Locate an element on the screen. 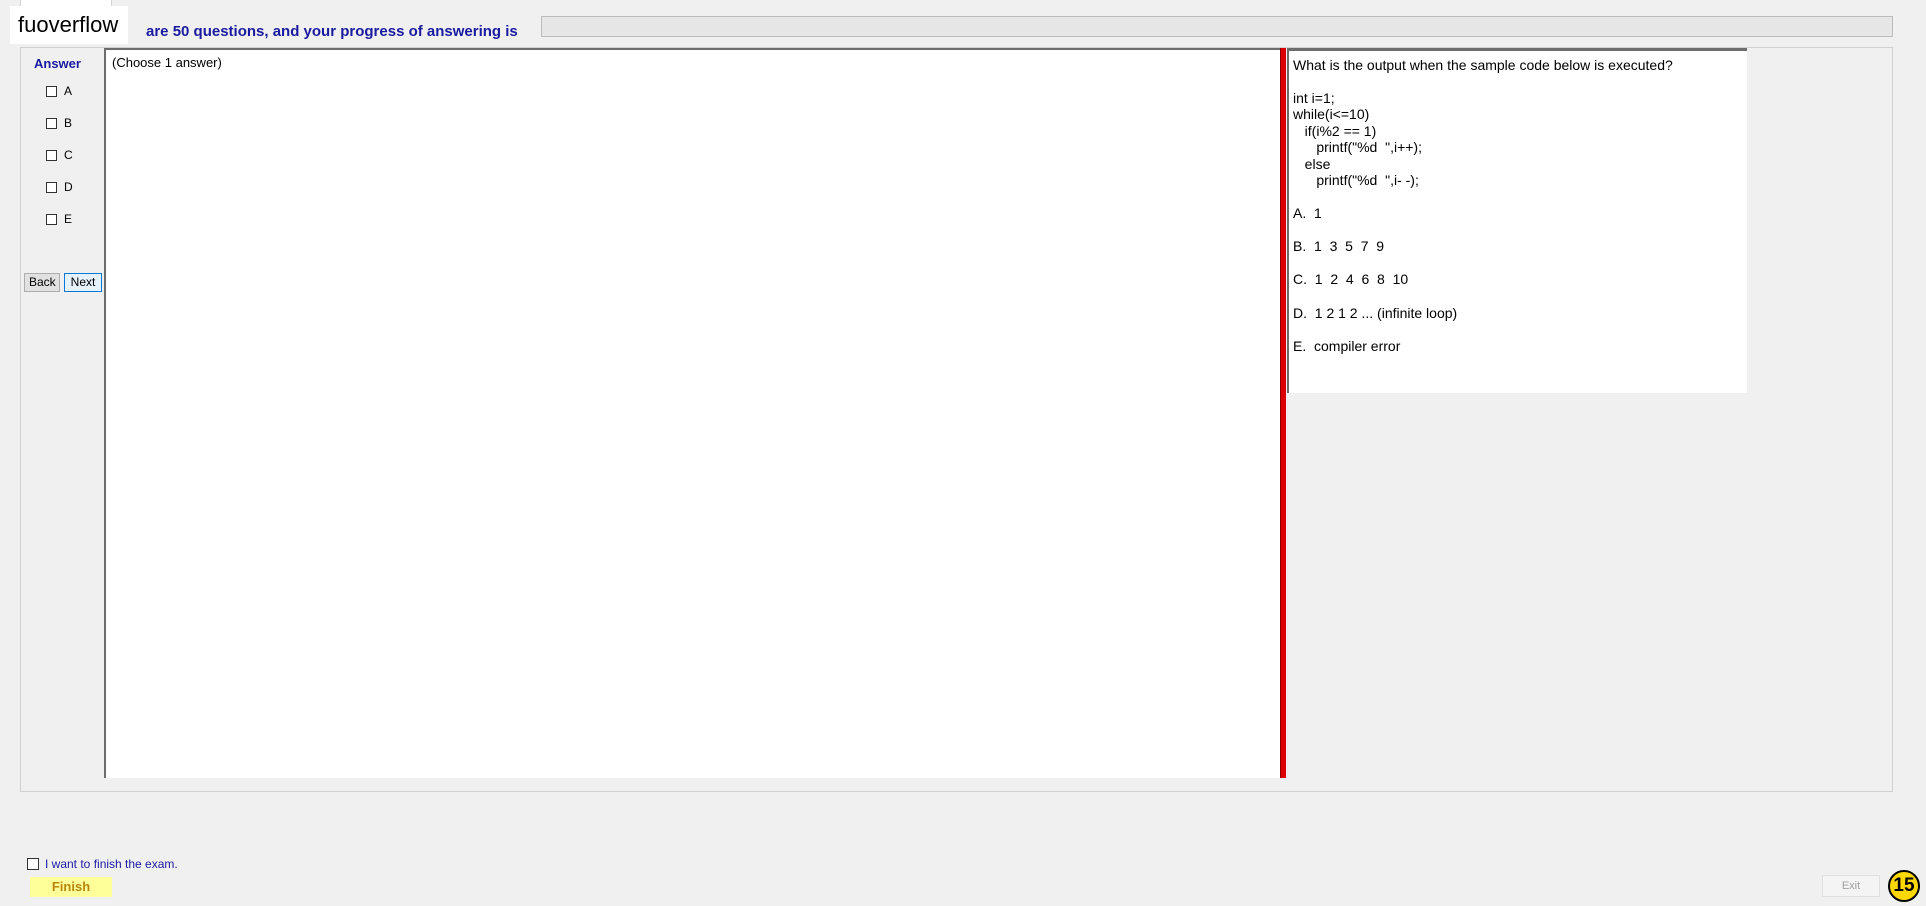 Image resolution: width=1926 pixels, height=906 pixels. option-e-label: E is located at coordinates (68, 219).